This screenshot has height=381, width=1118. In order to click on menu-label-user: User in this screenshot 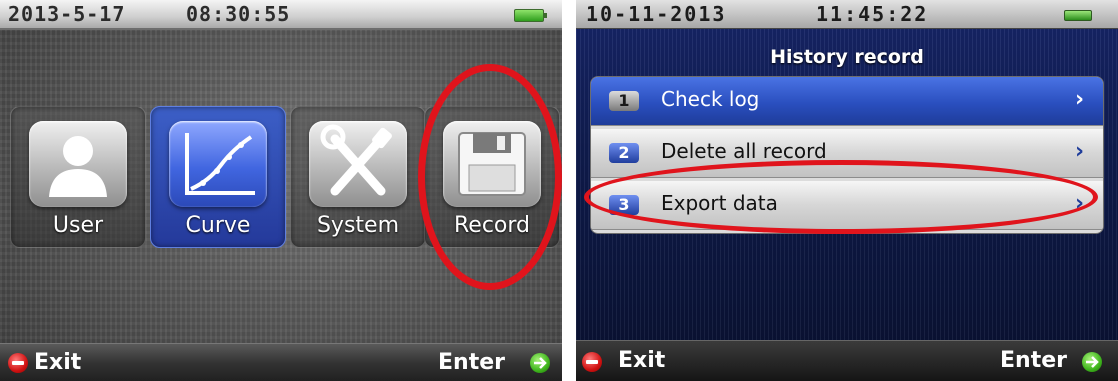, I will do `click(78, 225)`.